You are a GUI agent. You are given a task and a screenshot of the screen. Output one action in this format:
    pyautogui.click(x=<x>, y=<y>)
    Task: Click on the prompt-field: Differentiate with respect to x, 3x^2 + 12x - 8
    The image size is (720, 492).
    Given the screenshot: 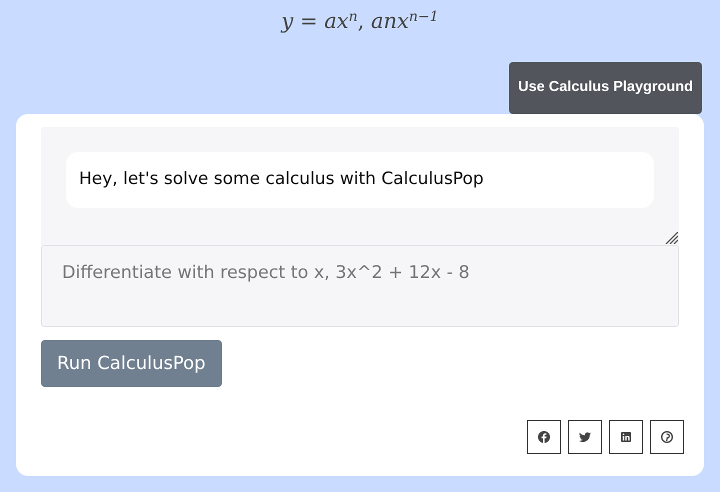 What is the action you would take?
    pyautogui.click(x=360, y=286)
    